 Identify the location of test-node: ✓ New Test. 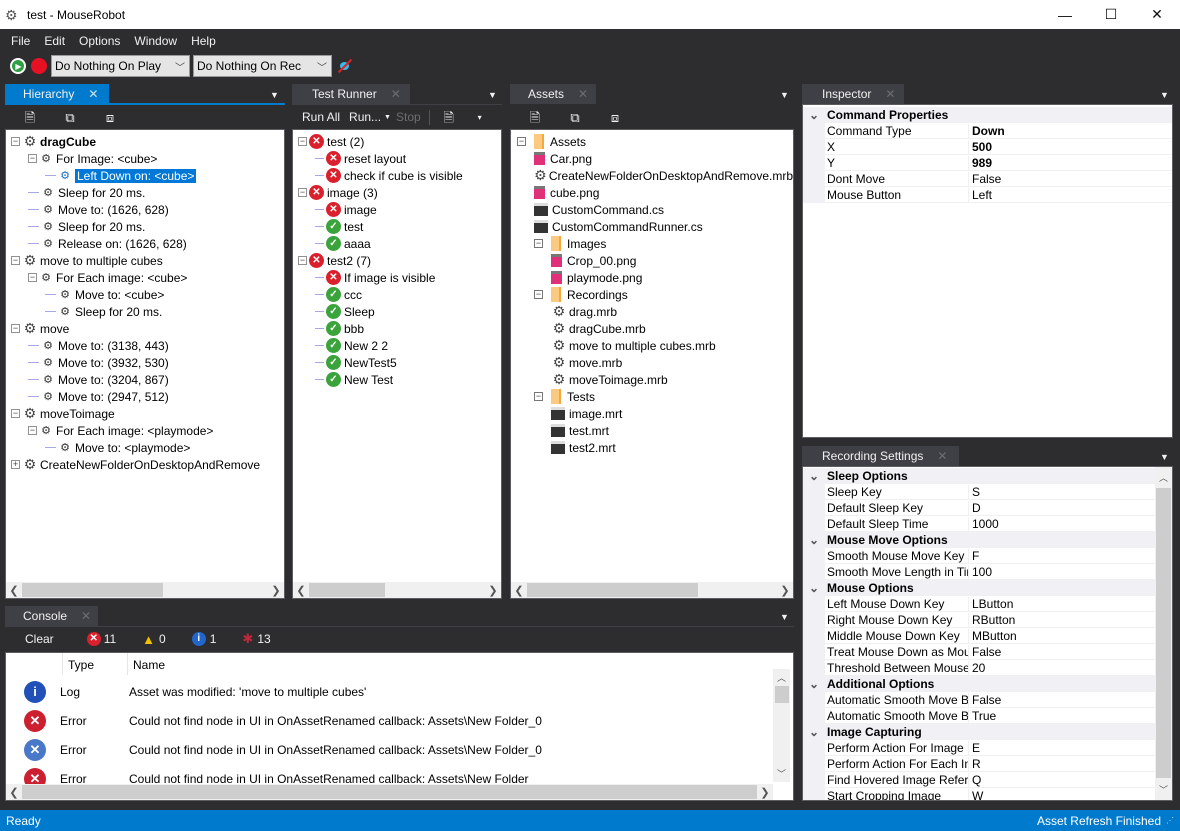
(397, 379).